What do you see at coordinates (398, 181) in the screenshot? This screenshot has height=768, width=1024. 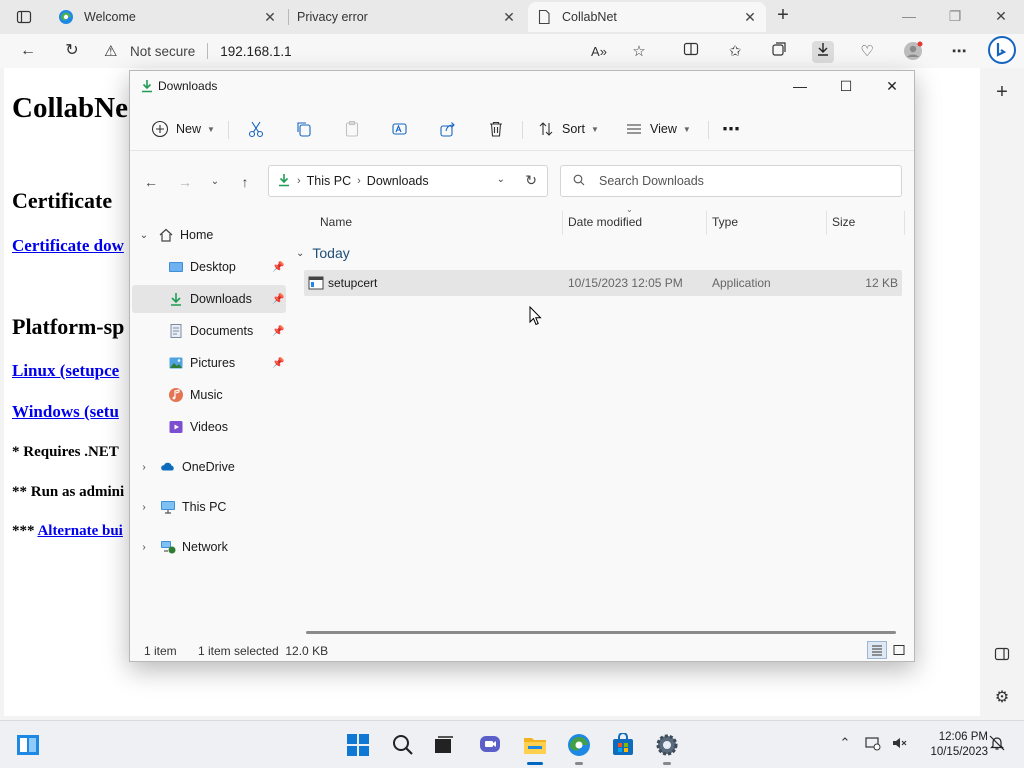 I see `breadcrumb-downloads: Downloads` at bounding box center [398, 181].